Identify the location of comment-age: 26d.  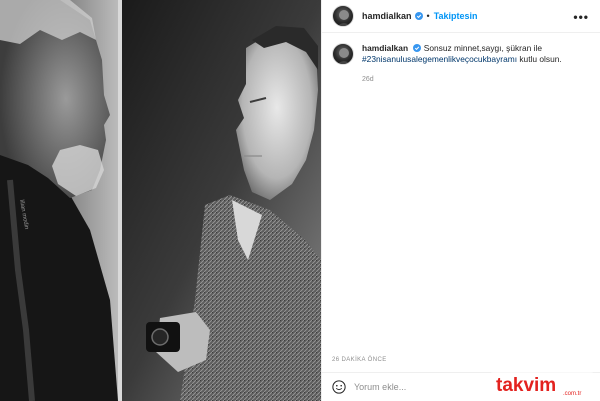
(368, 79).